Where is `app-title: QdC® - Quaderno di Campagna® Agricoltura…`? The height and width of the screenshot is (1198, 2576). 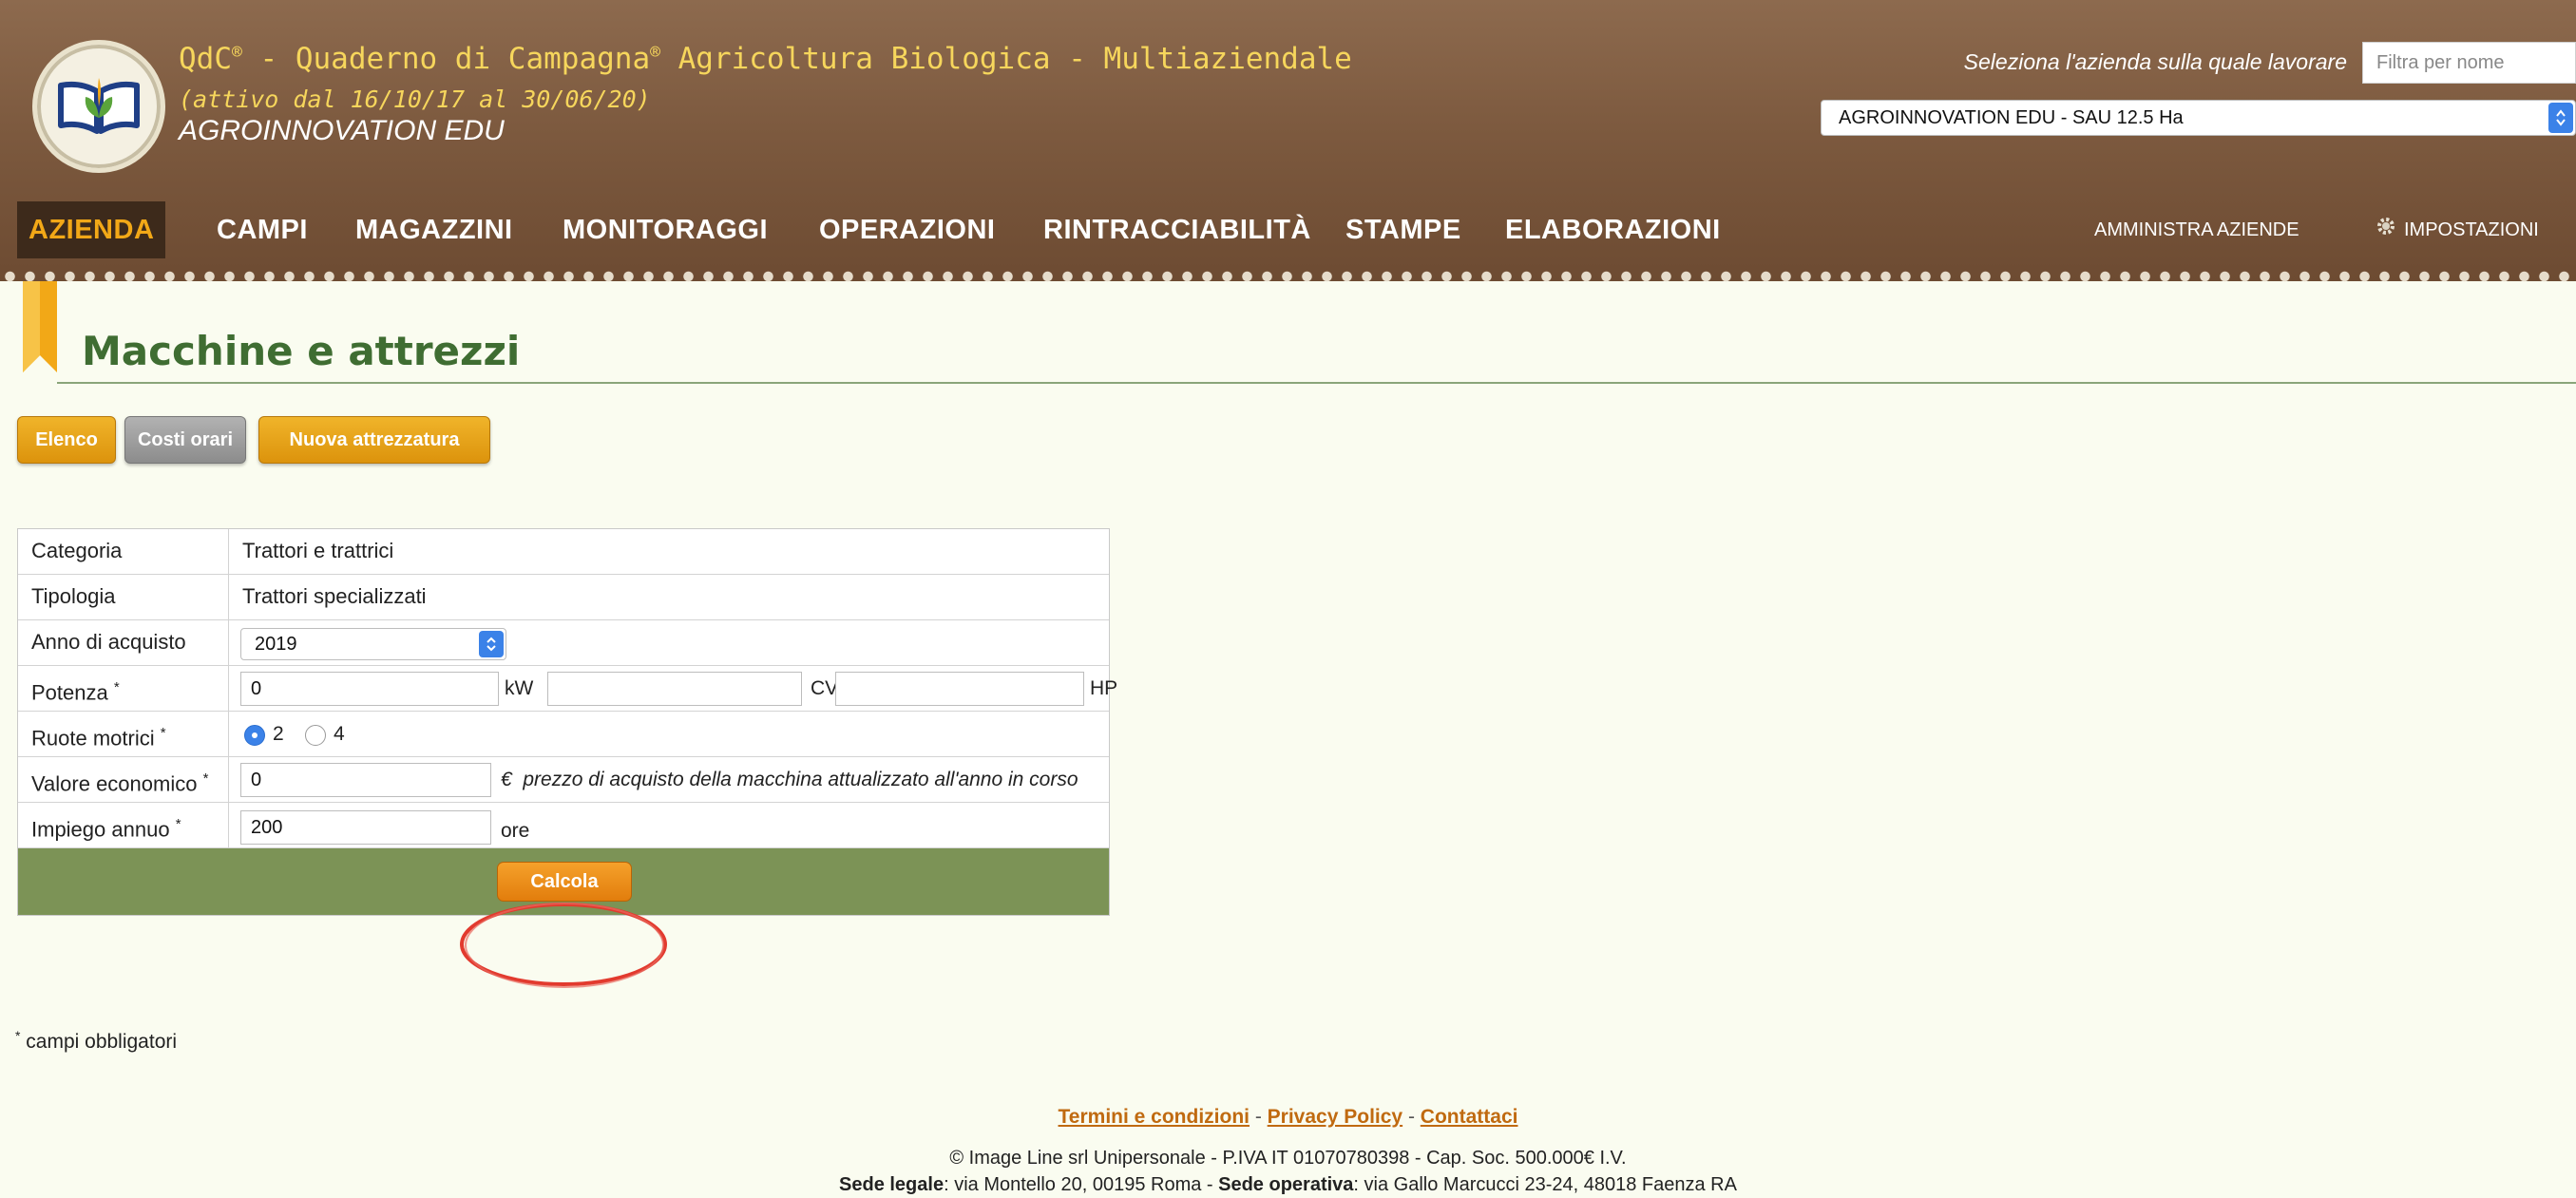 app-title: QdC® - Quaderno di Campagna® Agricoltura… is located at coordinates (765, 59).